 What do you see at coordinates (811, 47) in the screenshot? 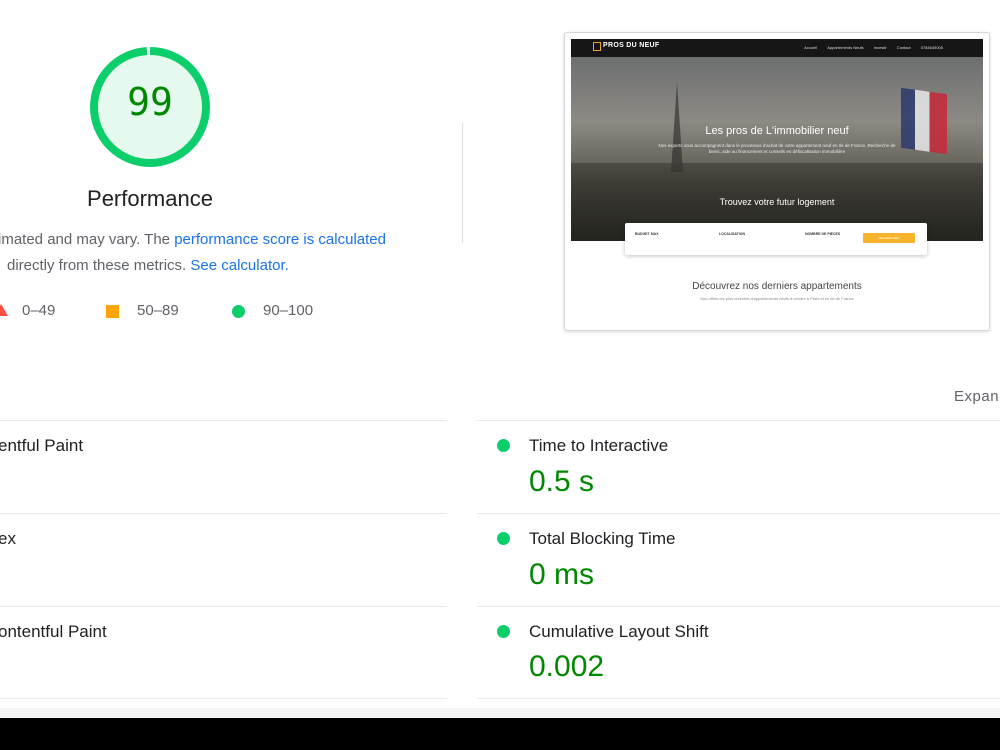
I see `screenshot-nav-item: Accueil` at bounding box center [811, 47].